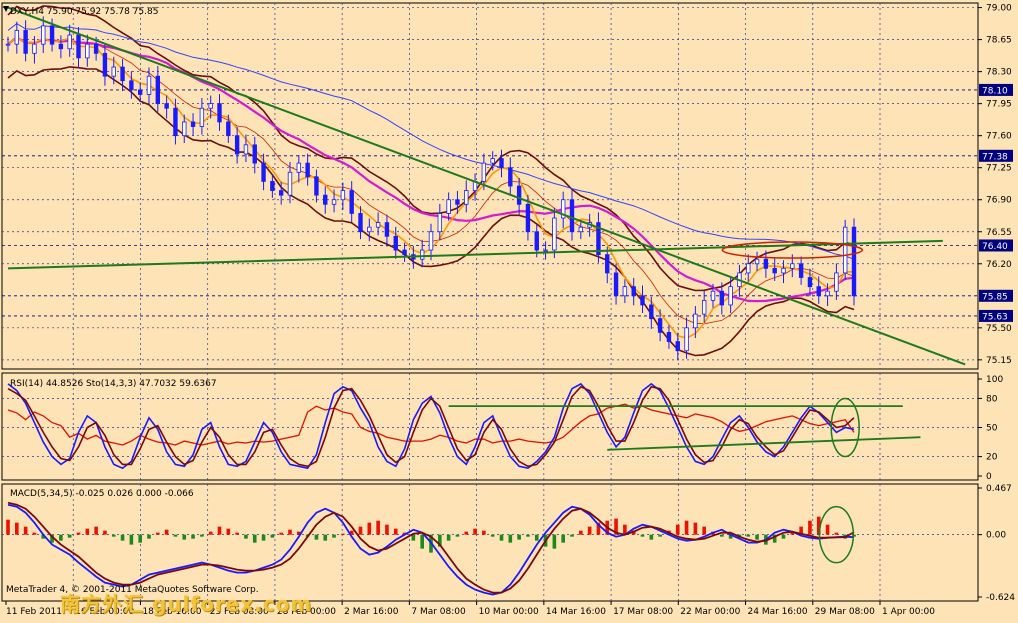  What do you see at coordinates (84, 12) in the screenshot?
I see `main-panel-header: DXY,H4 75.90 75.92 75.78 75.85` at bounding box center [84, 12].